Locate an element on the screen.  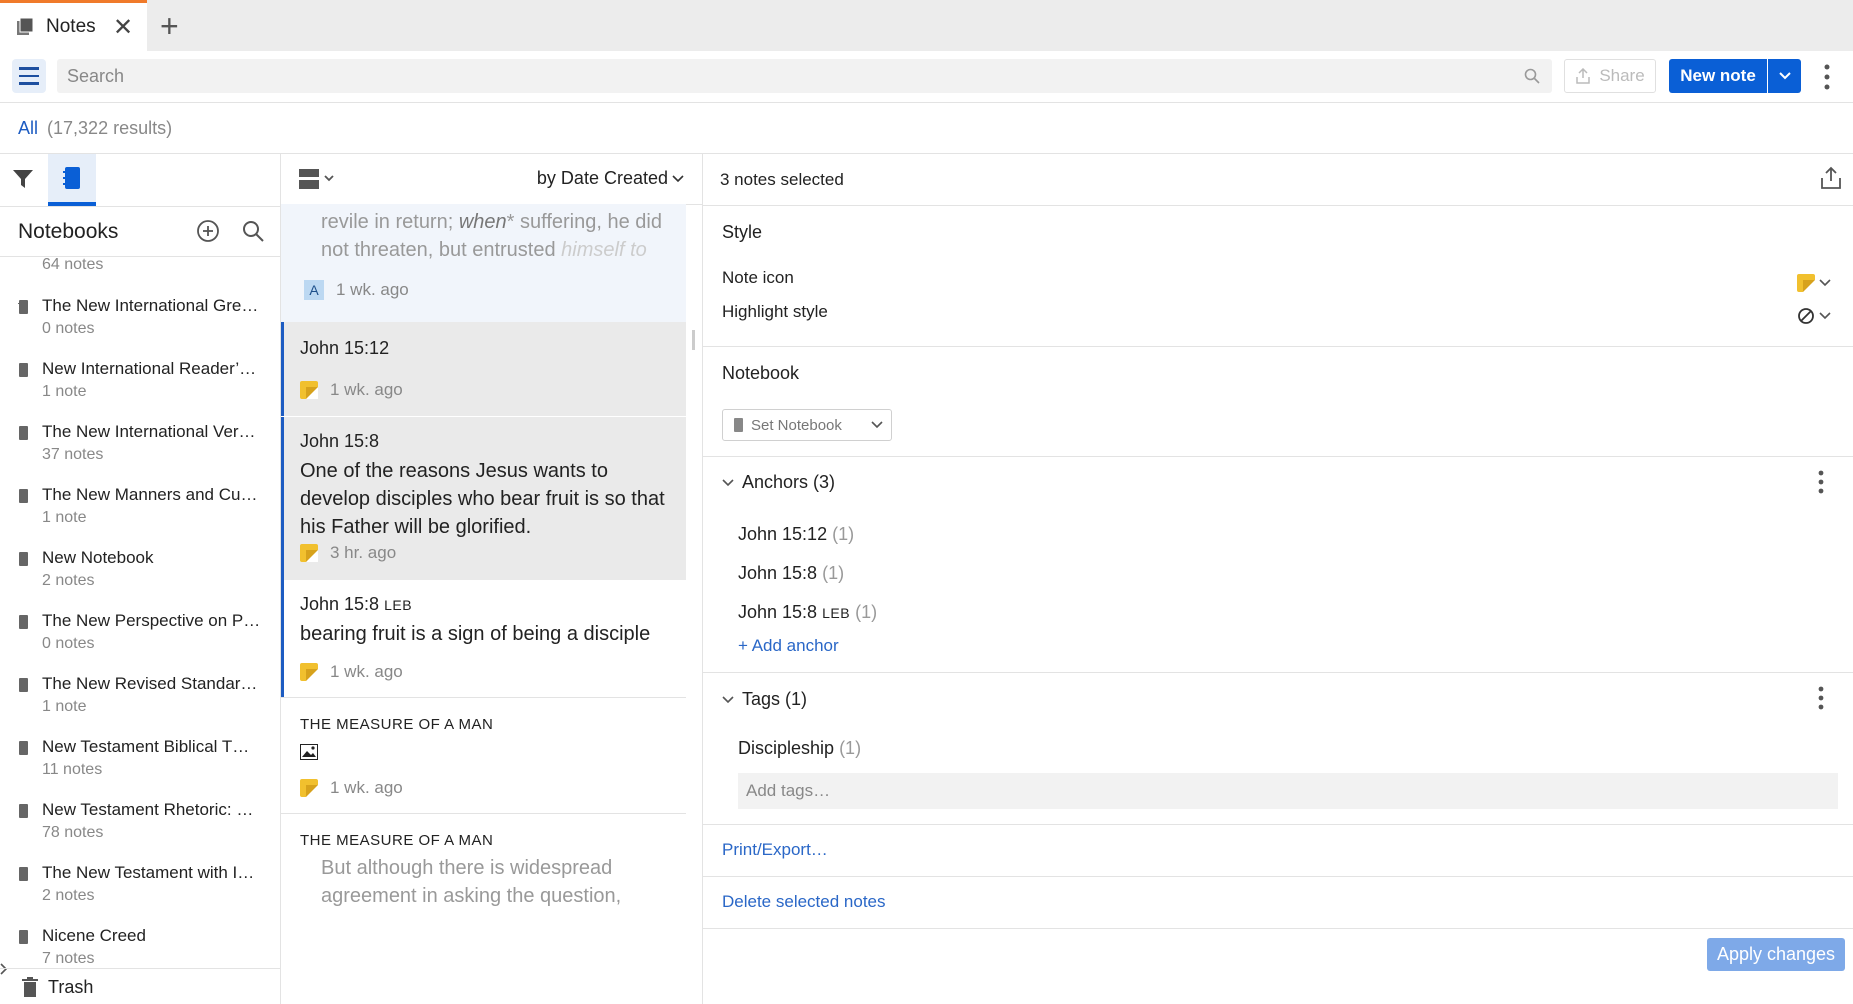
search-input is located at coordinates (804, 76).